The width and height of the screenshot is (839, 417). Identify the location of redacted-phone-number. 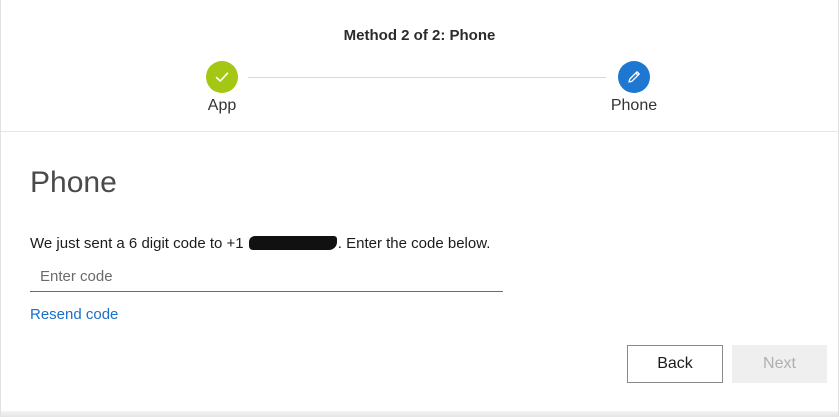
(292, 243).